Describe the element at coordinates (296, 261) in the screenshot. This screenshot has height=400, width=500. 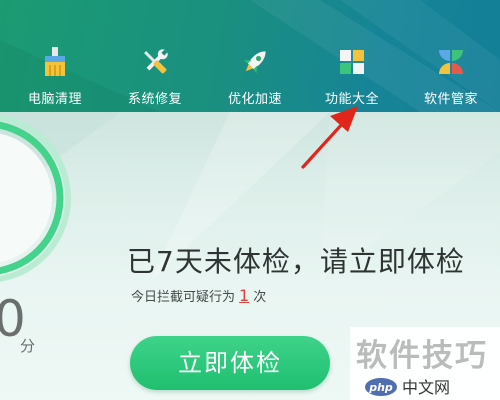
I see `checkup-status-headline: 已7天未体检，请立即体检` at that location.